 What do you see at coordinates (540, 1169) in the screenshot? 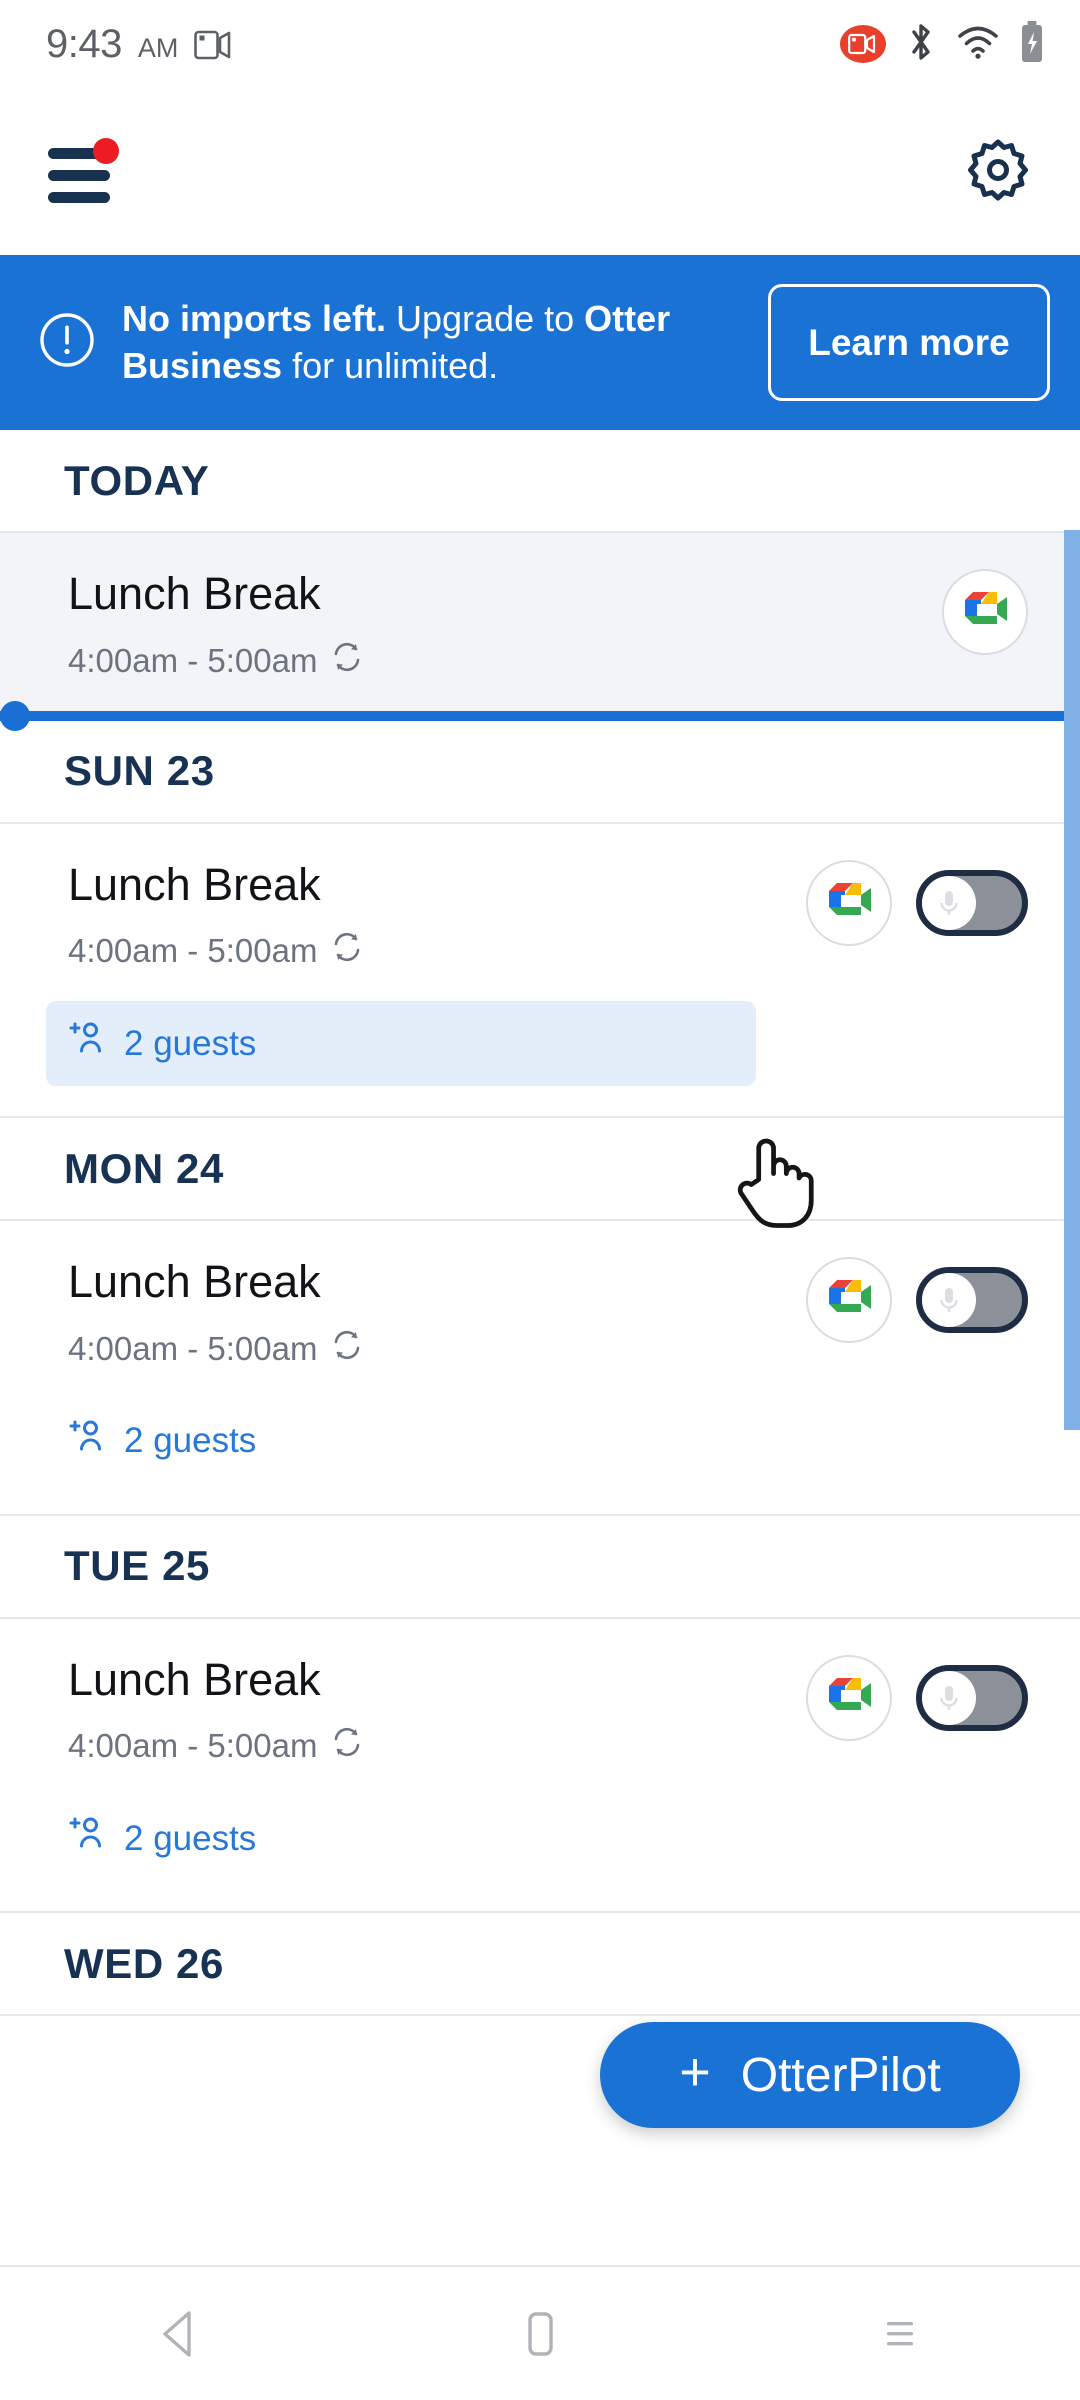
I see `day-header-mon-24: MON 24` at bounding box center [540, 1169].